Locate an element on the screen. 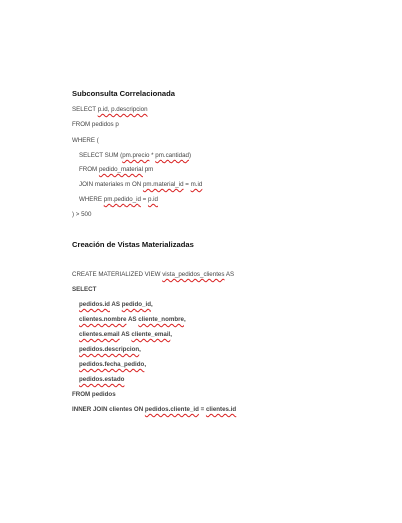  section-heading-correlated-subquery: Subconsulta Correlacionada is located at coordinates (123, 93).